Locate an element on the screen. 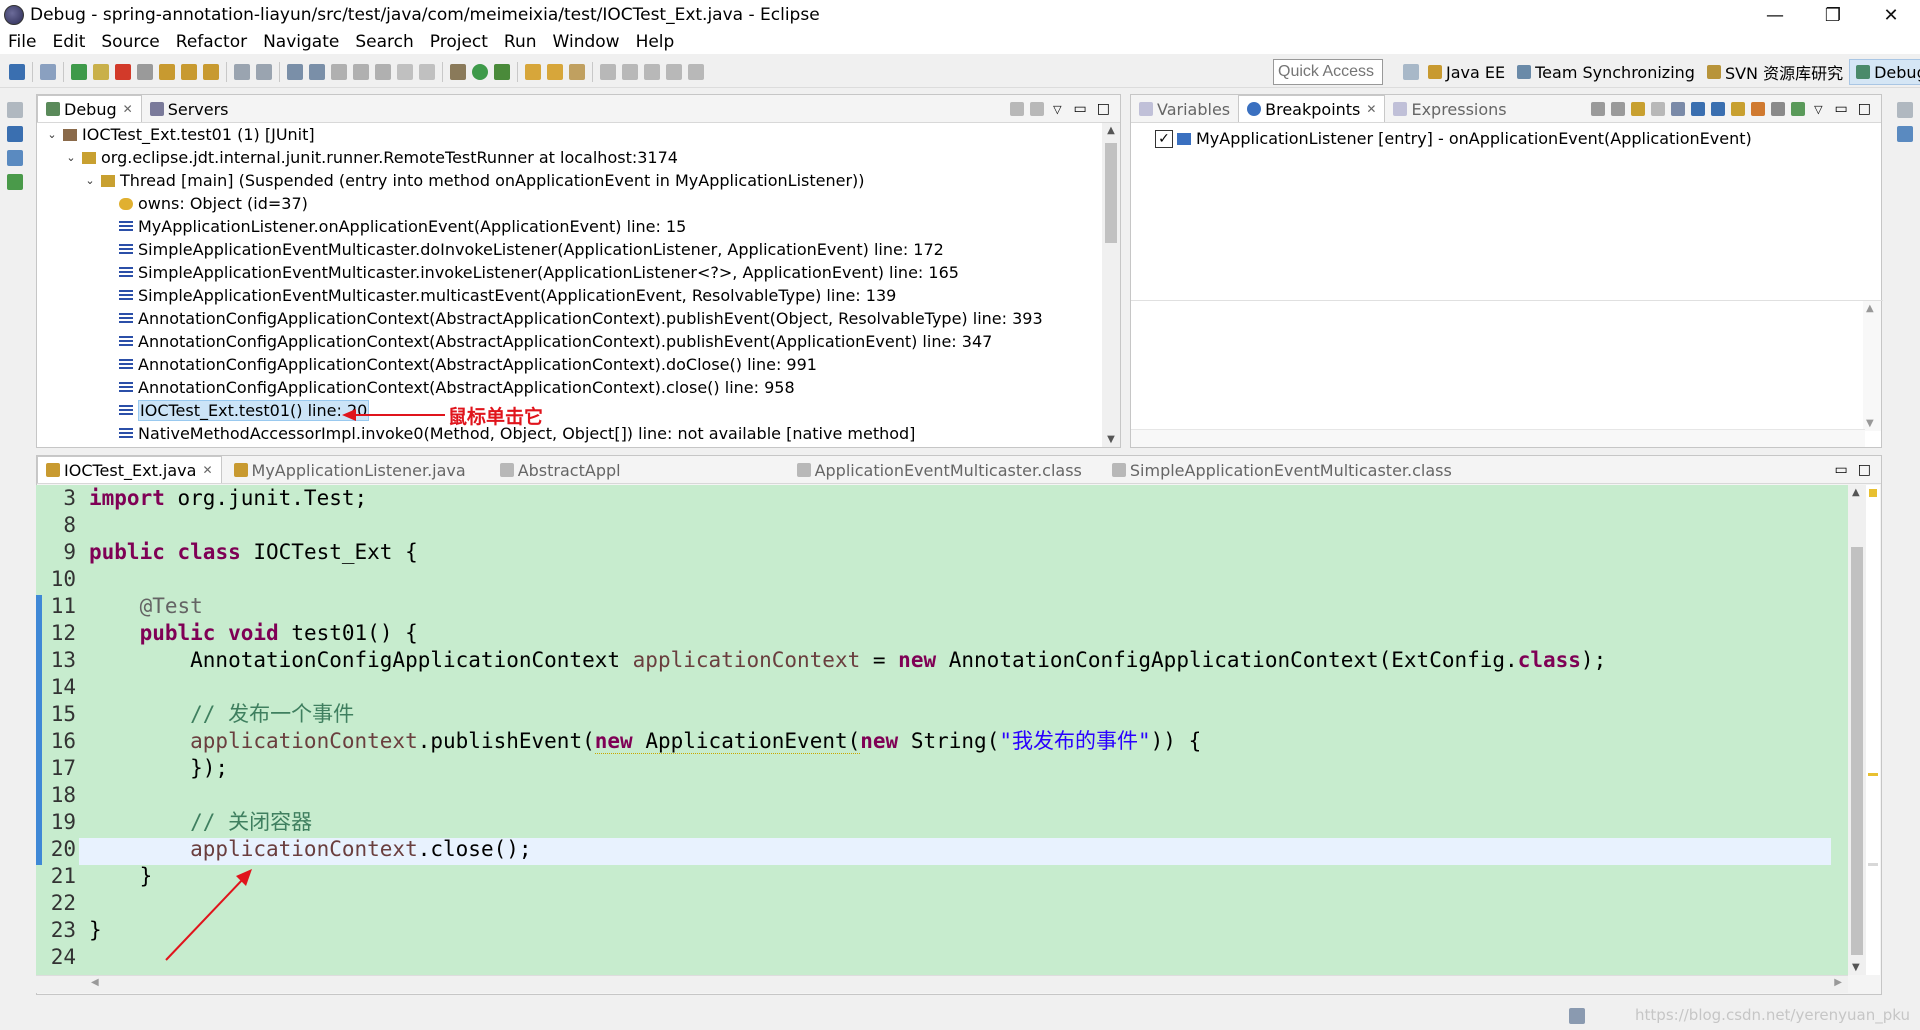 The width and height of the screenshot is (1920, 1030). detail-pane-scrollbar: ▲ ▼ is located at coordinates (1872, 366).